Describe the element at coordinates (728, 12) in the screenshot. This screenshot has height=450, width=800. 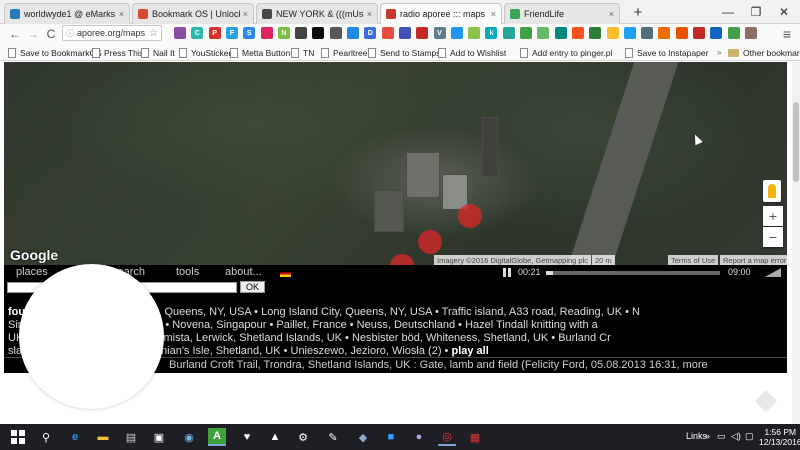
I see `minimize-icon: —` at that location.